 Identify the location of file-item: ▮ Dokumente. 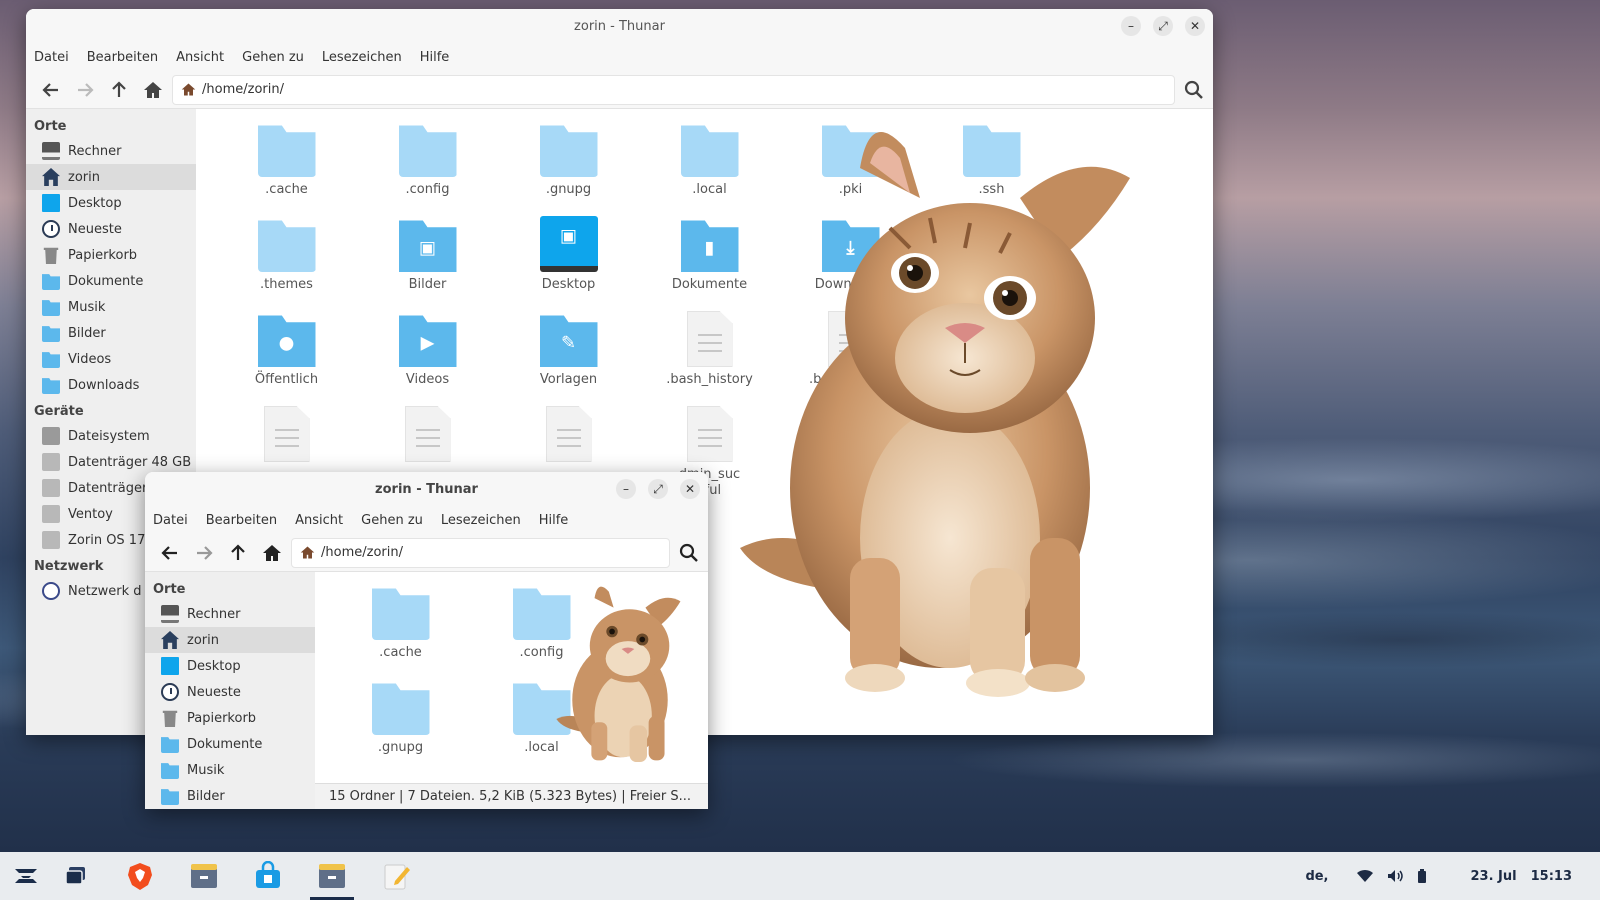
(709, 263).